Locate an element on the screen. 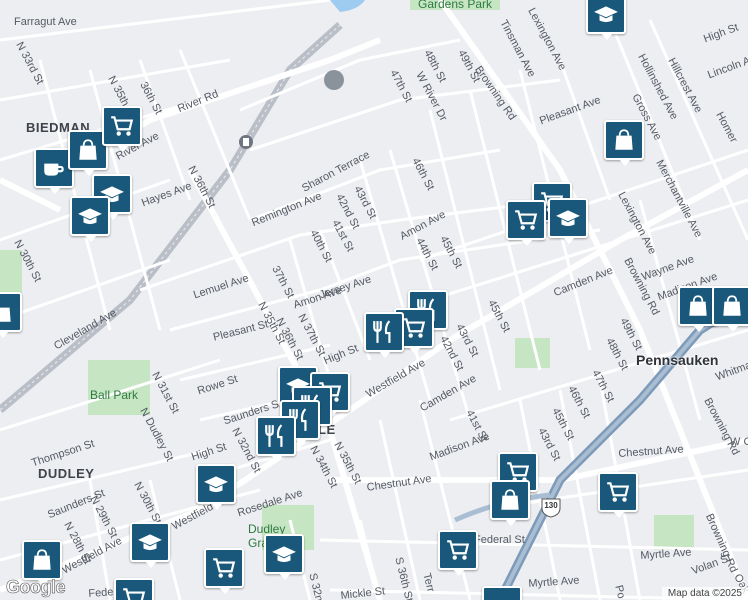 The width and height of the screenshot is (748, 600). street-label: Fede is located at coordinates (101, 593).